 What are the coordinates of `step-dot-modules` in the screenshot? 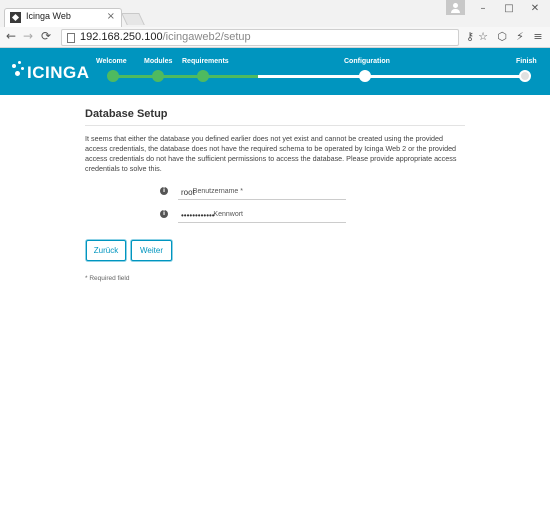 It's located at (158, 76).